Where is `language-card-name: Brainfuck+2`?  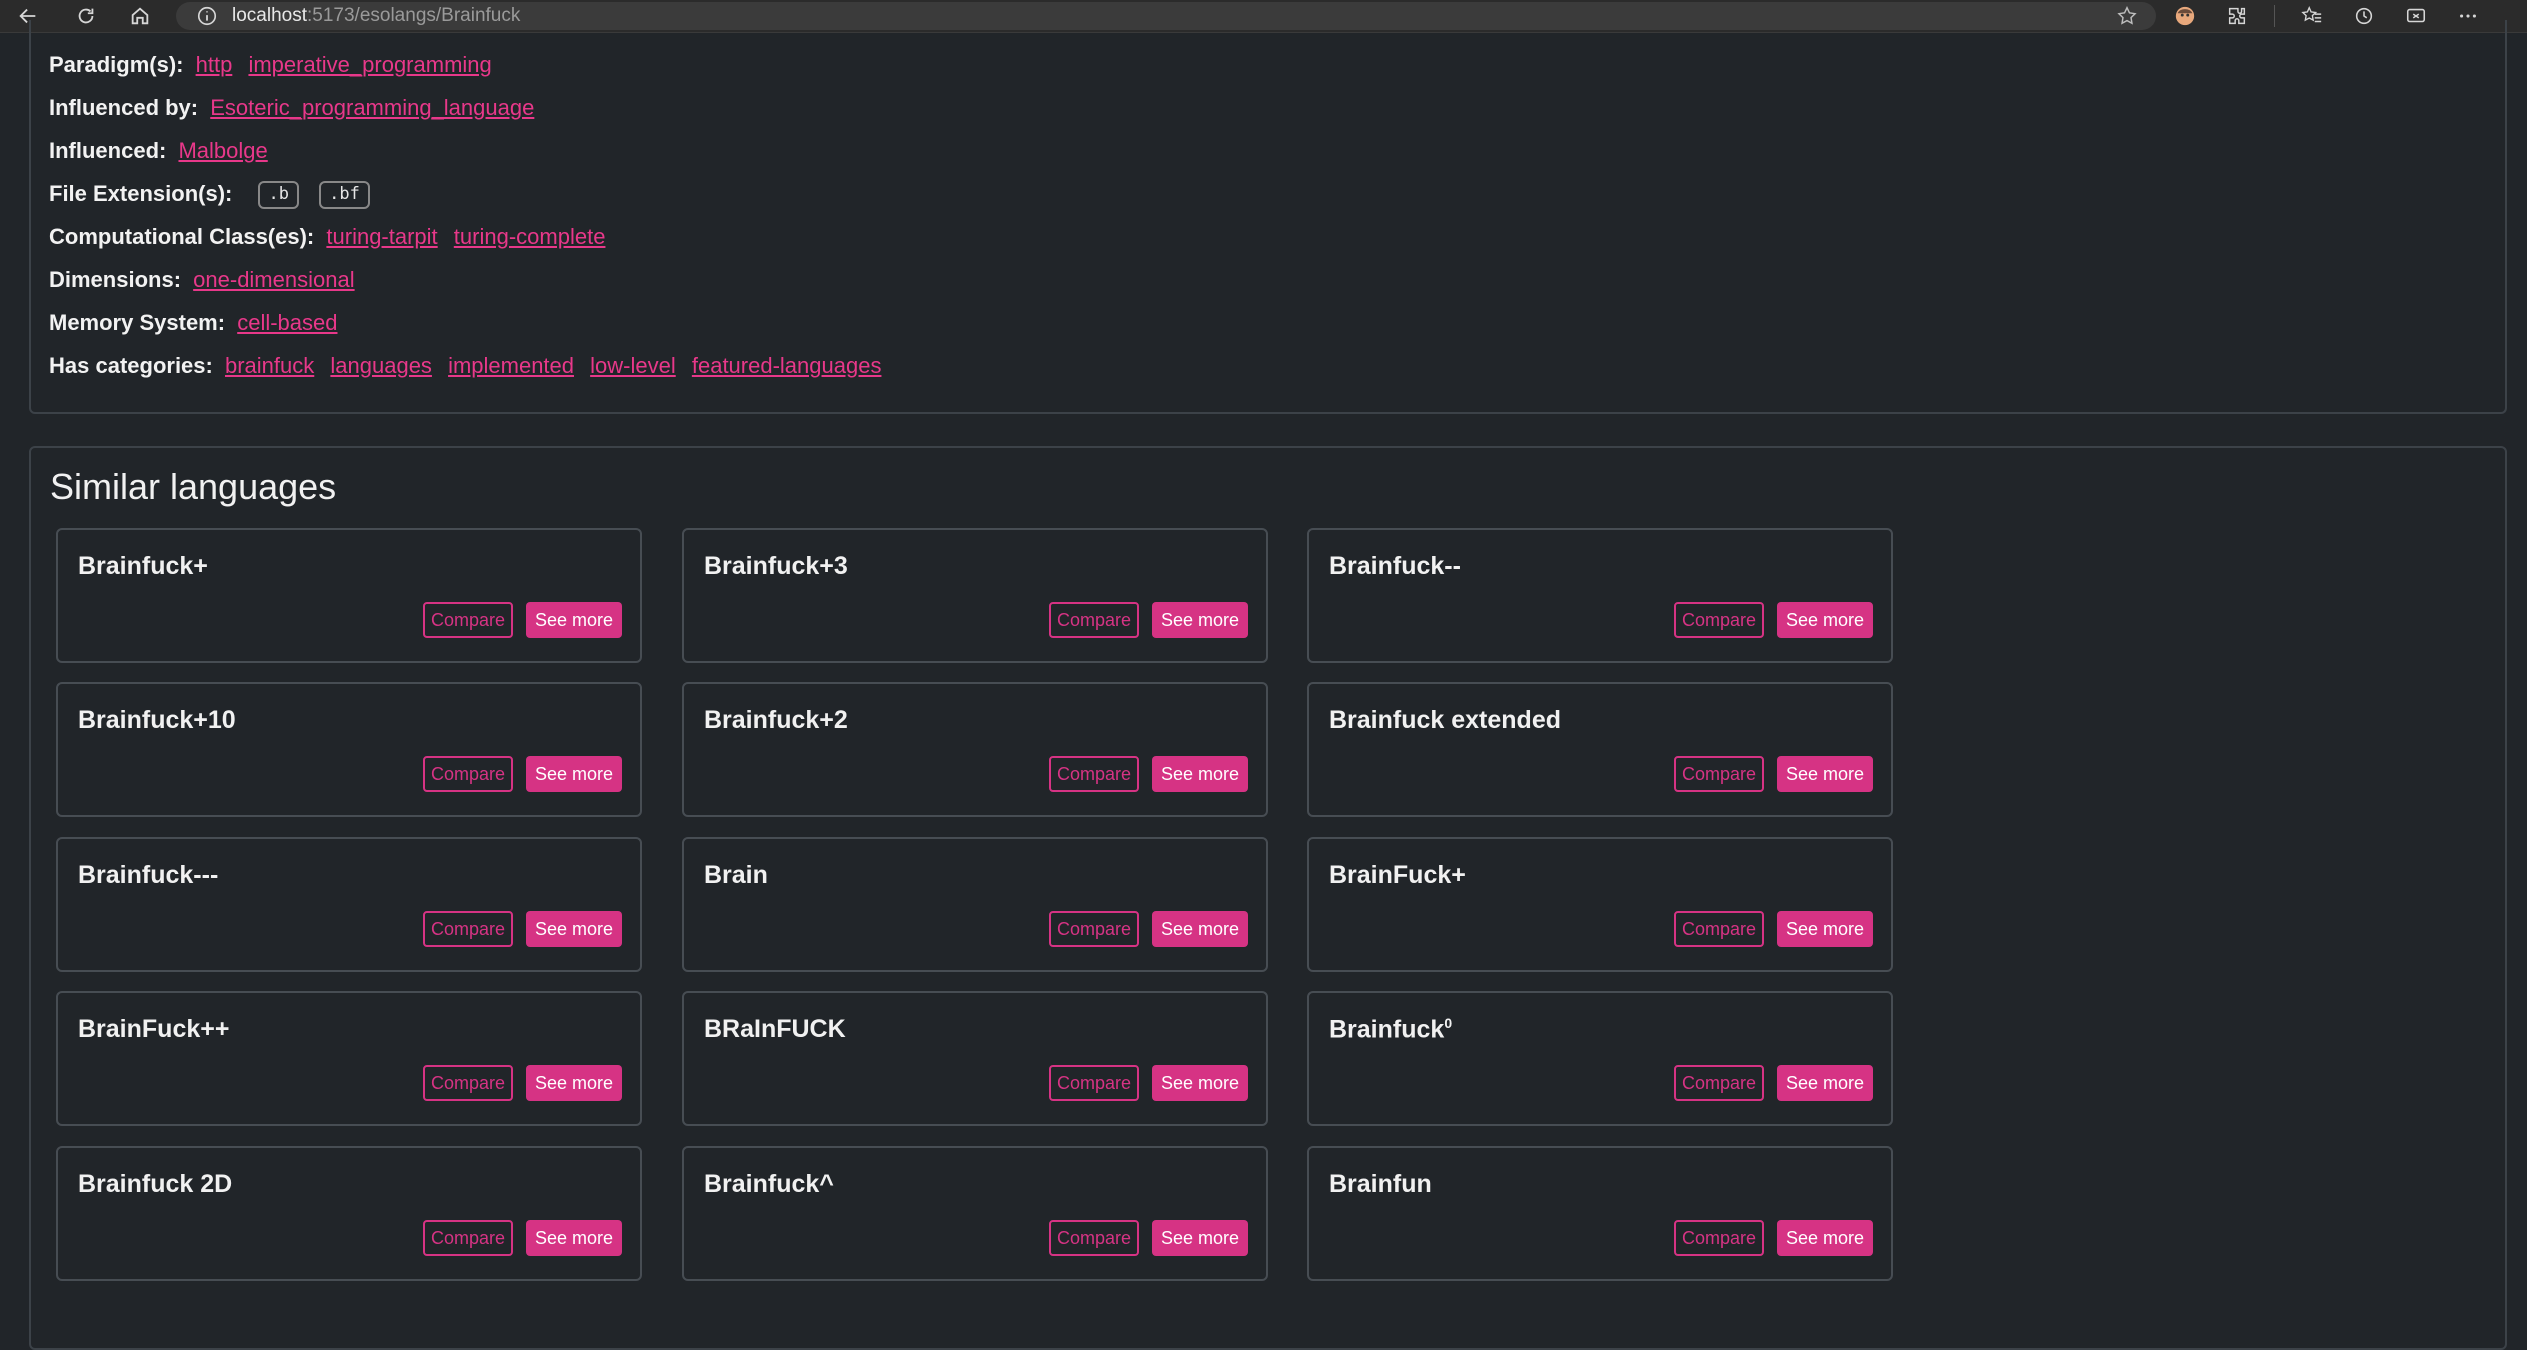
language-card-name: Brainfuck+2 is located at coordinates (776, 720).